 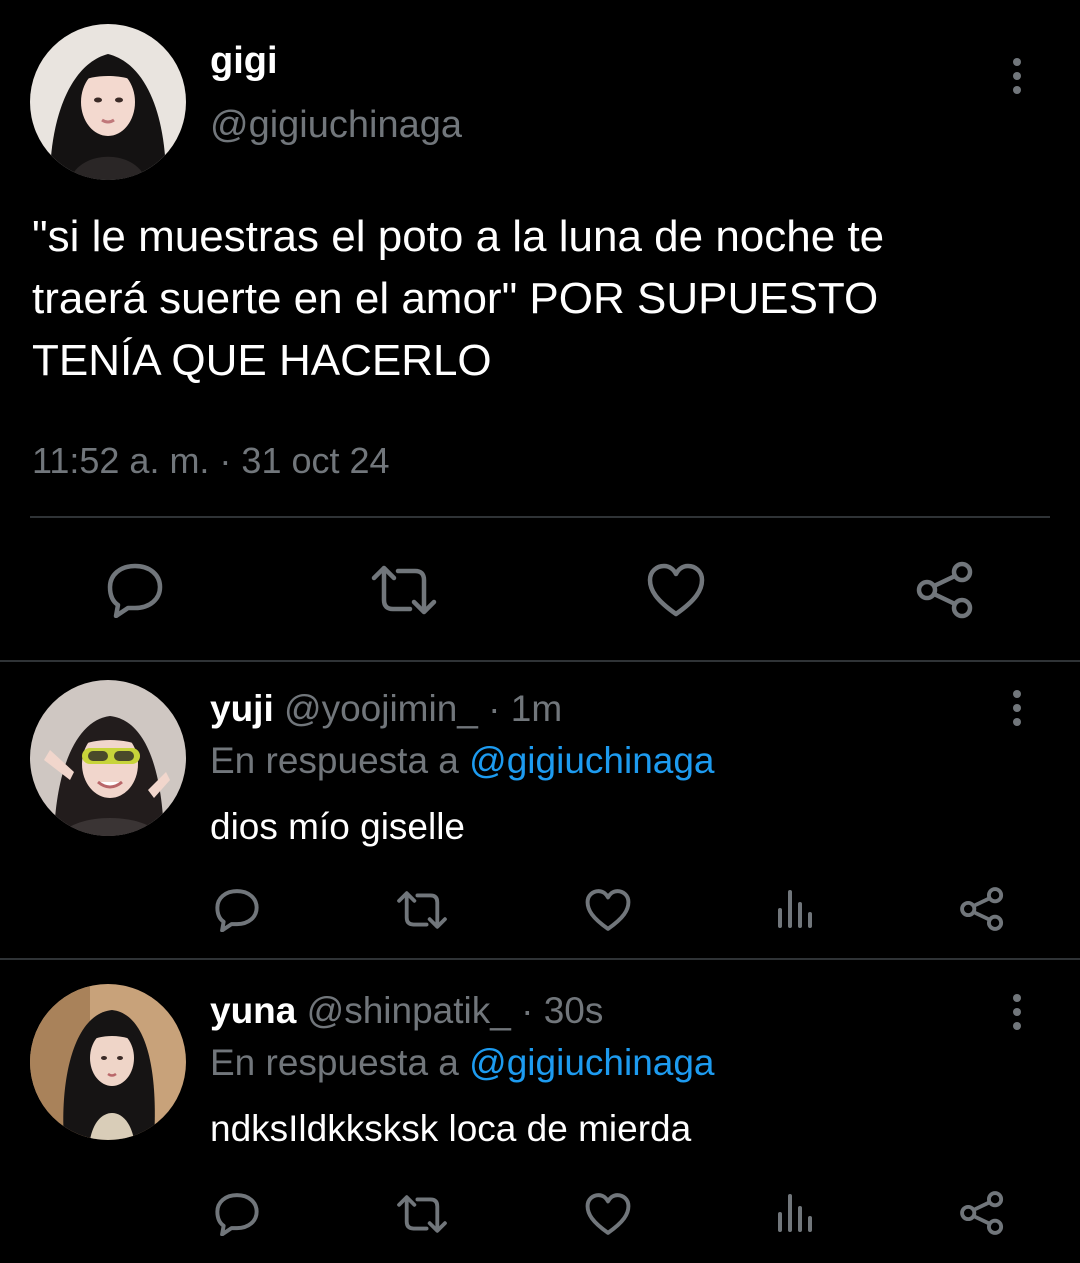 What do you see at coordinates (244, 61) in the screenshot?
I see `display-name: gigi` at bounding box center [244, 61].